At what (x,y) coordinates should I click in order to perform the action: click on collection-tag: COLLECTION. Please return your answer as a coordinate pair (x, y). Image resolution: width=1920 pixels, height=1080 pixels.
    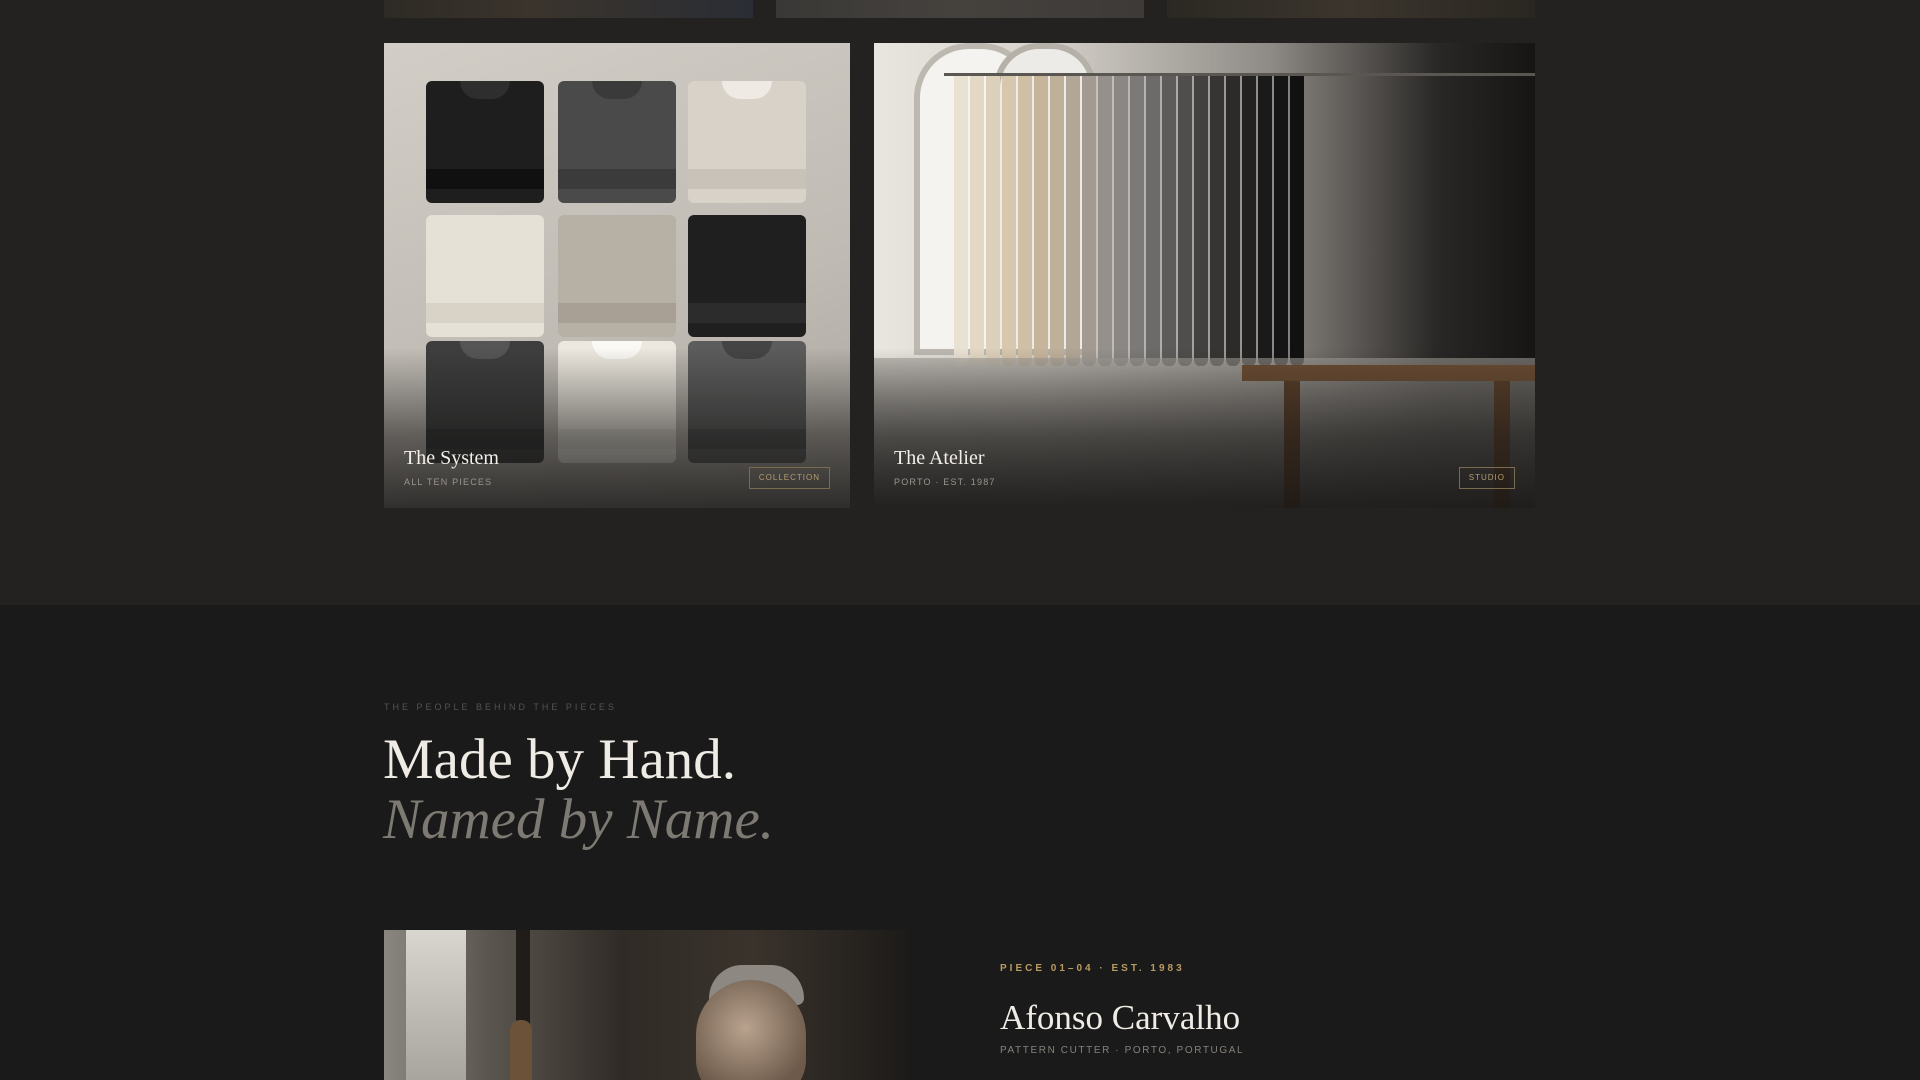
    Looking at the image, I should click on (789, 478).